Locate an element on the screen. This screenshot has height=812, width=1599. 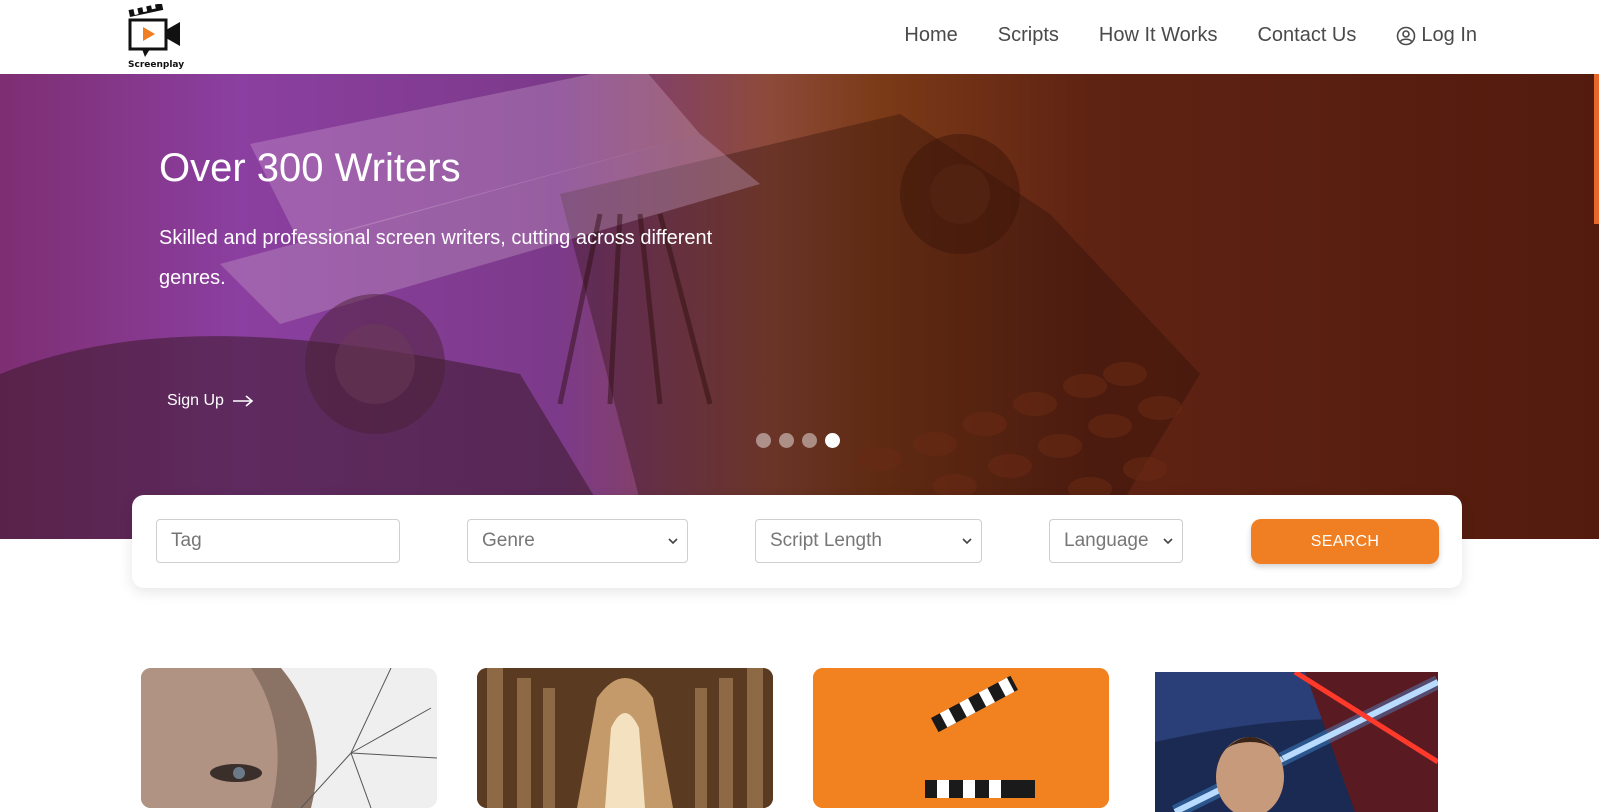
nav-login: Log In is located at coordinates (1436, 35).